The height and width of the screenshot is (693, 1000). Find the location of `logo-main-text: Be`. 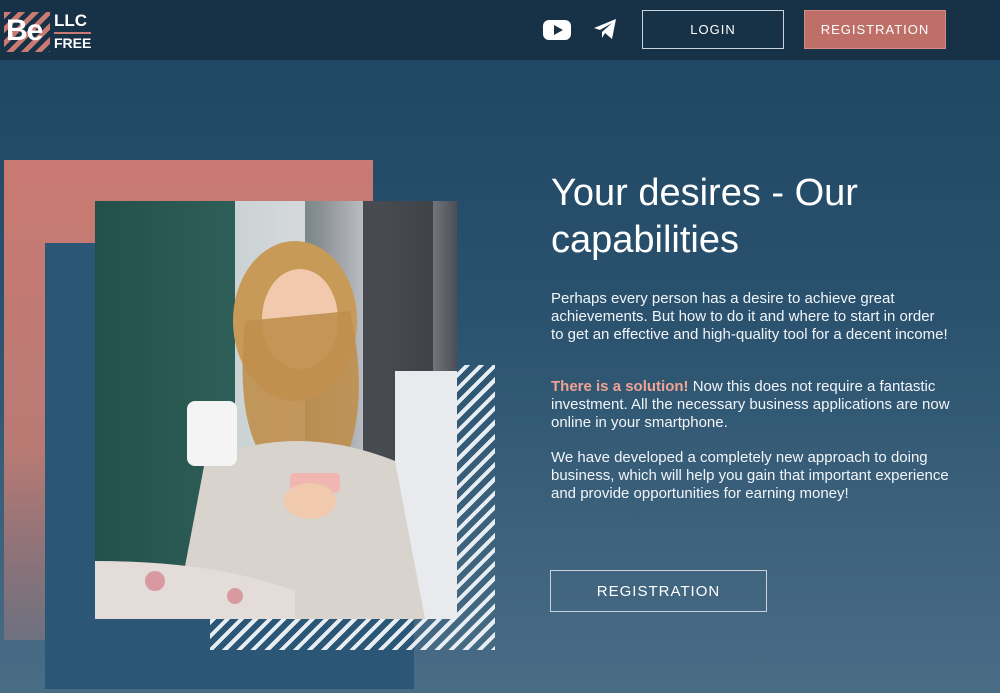

logo-main-text: Be is located at coordinates (24, 30).